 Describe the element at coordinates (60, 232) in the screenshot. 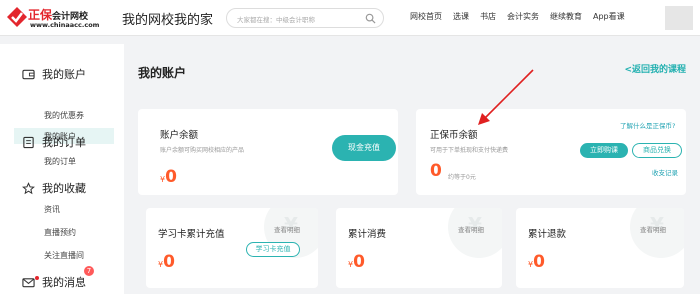

I see `sidebar-item-live-booking: 直播预约` at that location.